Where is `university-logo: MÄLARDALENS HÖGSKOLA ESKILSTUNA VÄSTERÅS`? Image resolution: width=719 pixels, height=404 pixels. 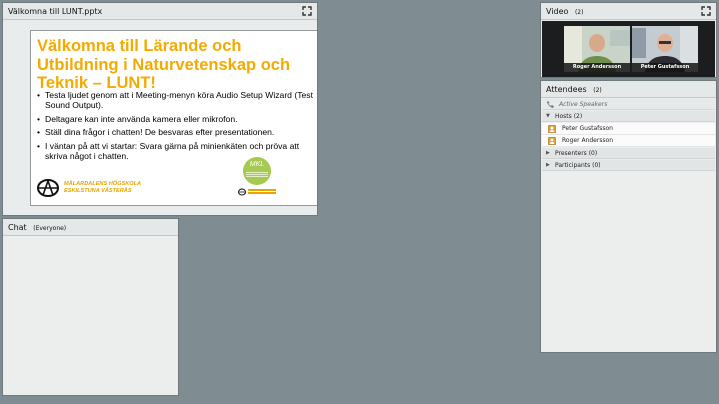 university-logo: MÄLARDALENS HÖGSKOLA ESKILSTUNA VÄSTERÅS is located at coordinates (94, 188).